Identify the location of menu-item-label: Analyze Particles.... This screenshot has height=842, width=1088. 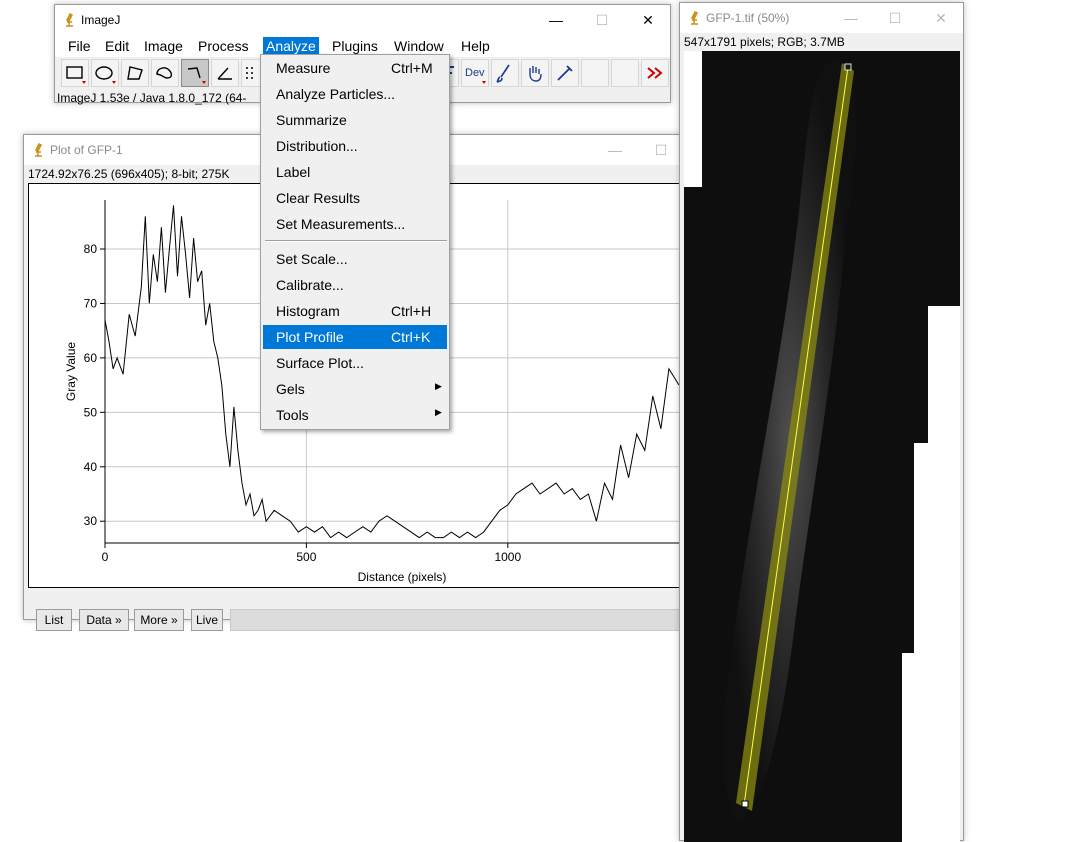
(336, 94).